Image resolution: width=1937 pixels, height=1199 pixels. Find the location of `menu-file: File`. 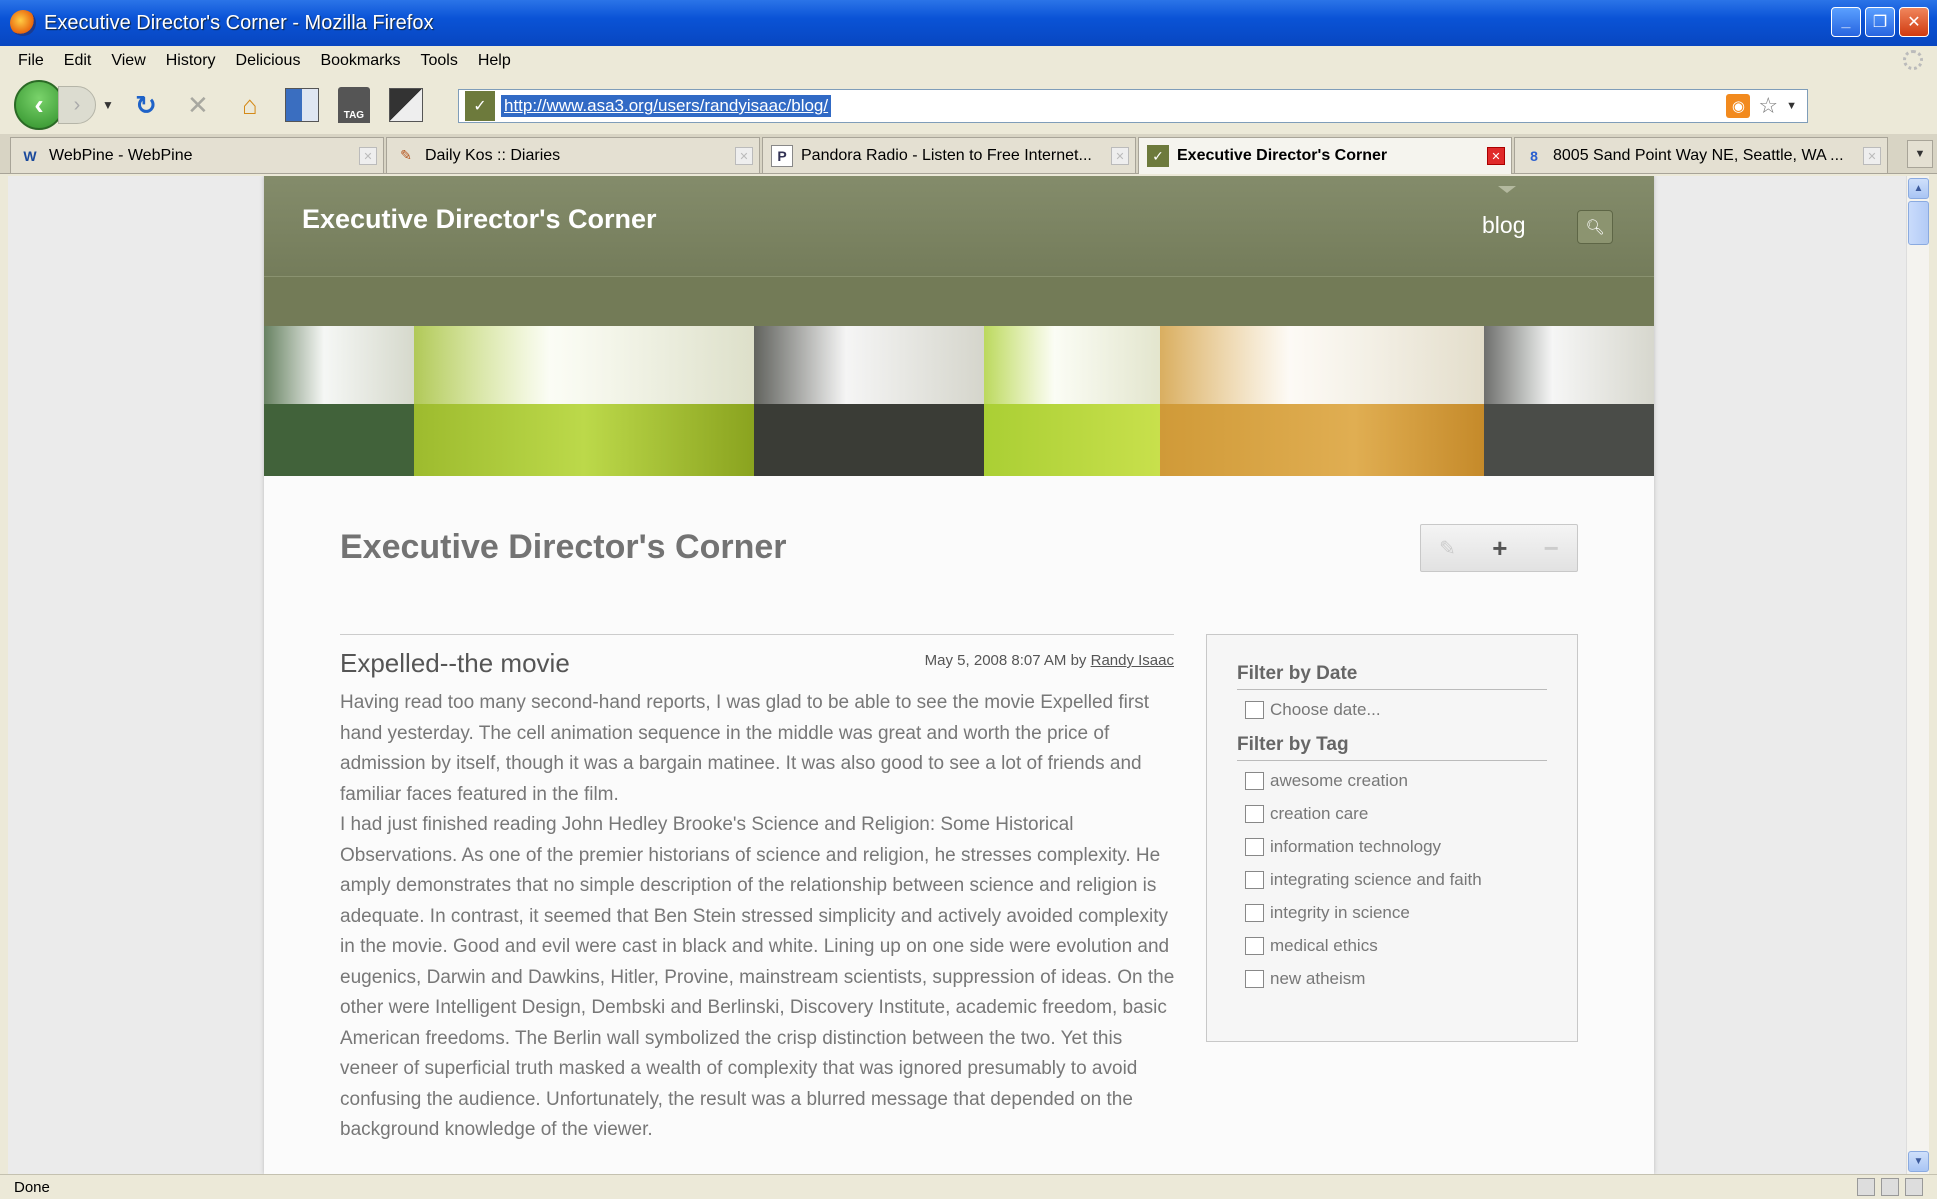

menu-file: File is located at coordinates (31, 61).